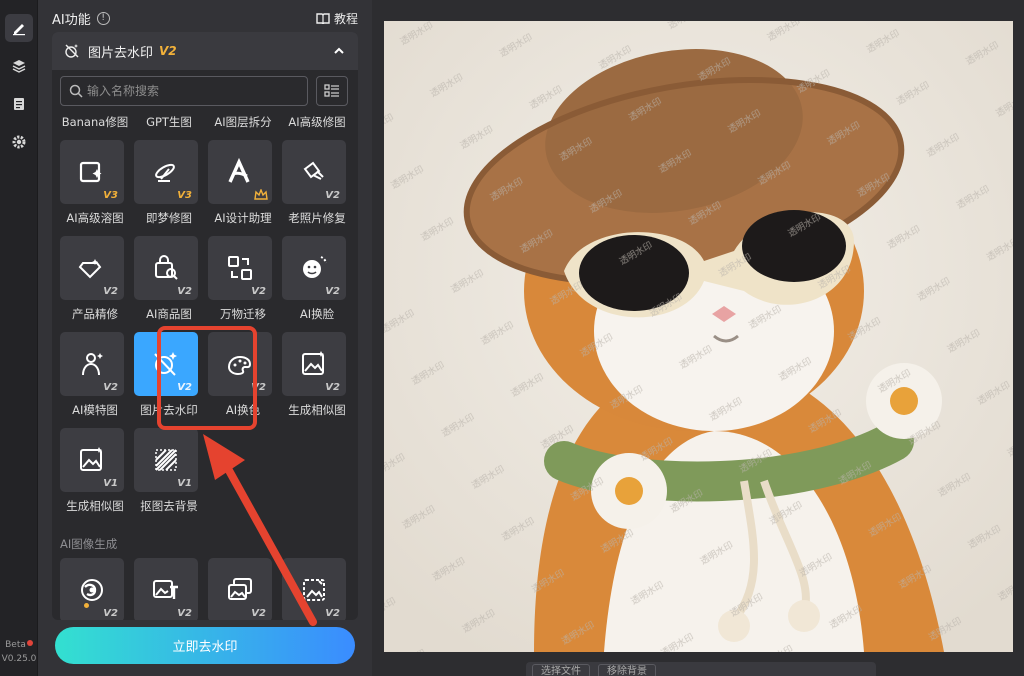 This screenshot has width=1024, height=676. I want to click on transfer-icon, so click(240, 268).